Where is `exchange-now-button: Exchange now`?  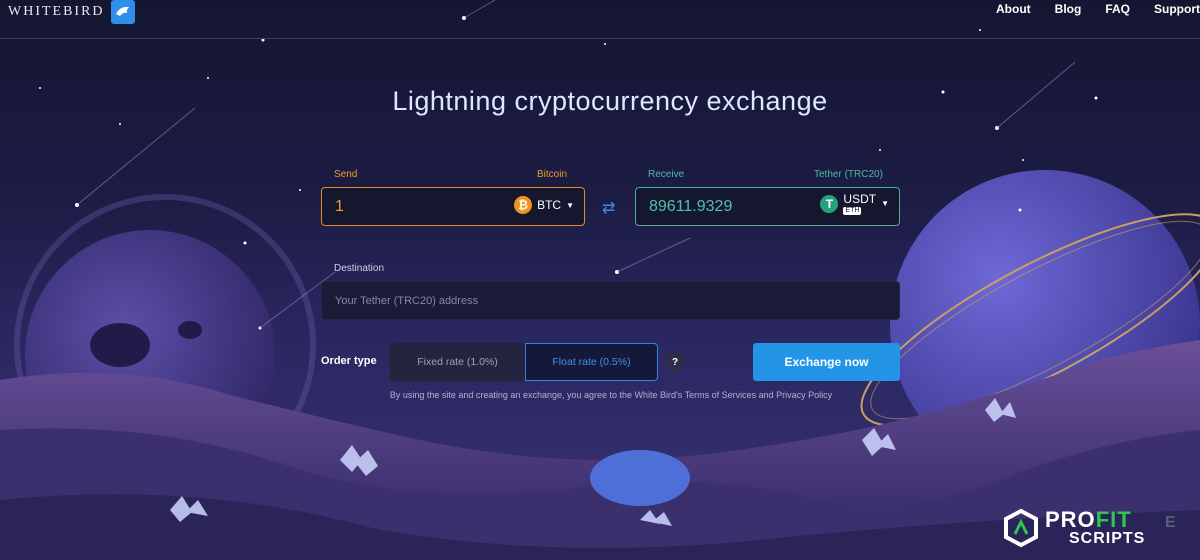 exchange-now-button: Exchange now is located at coordinates (826, 362).